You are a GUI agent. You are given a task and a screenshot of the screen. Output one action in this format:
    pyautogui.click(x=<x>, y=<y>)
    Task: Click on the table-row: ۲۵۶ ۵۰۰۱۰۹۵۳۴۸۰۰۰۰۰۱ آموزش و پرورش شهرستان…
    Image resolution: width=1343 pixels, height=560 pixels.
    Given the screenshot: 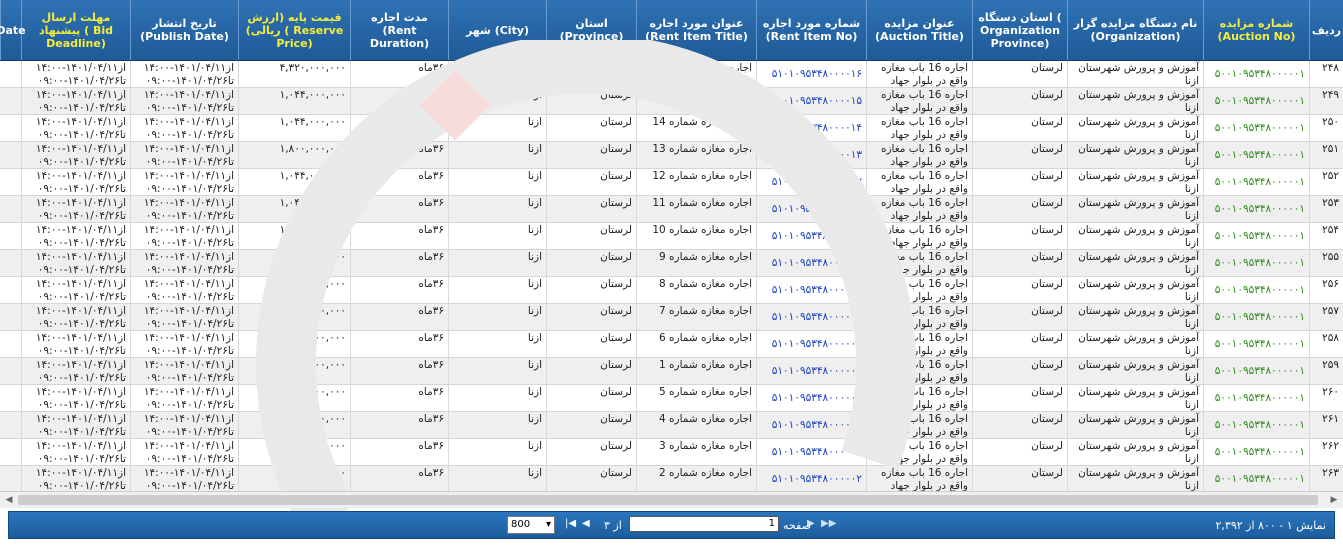 What is the action you would take?
    pyautogui.click(x=671, y=290)
    